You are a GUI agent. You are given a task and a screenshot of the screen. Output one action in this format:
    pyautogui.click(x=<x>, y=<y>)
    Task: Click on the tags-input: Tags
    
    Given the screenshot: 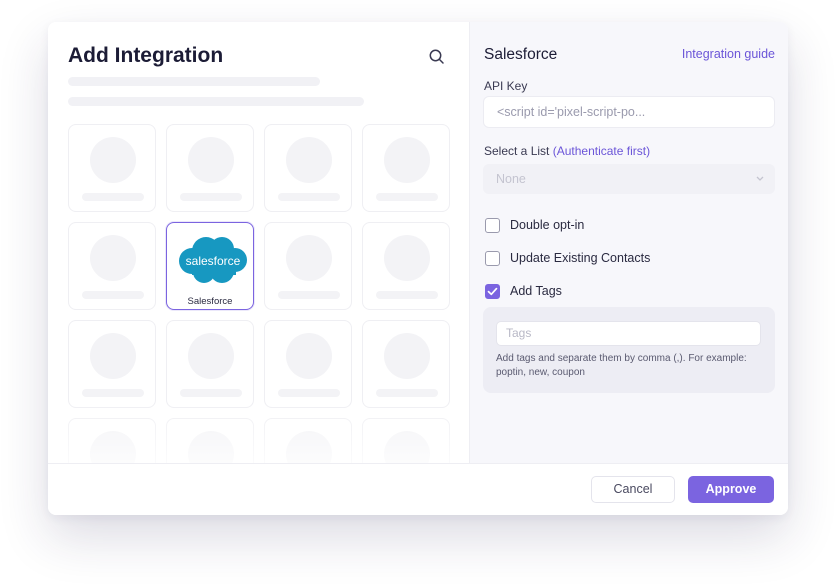 What is the action you would take?
    pyautogui.click(x=628, y=333)
    